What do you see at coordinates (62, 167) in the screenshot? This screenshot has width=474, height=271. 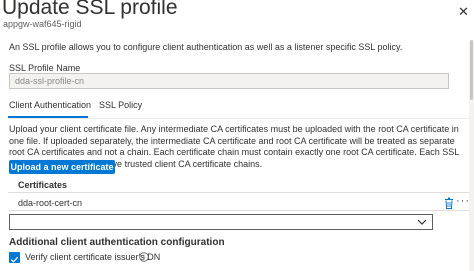 I see `upload-certificate-button: Upload a new certificate` at bounding box center [62, 167].